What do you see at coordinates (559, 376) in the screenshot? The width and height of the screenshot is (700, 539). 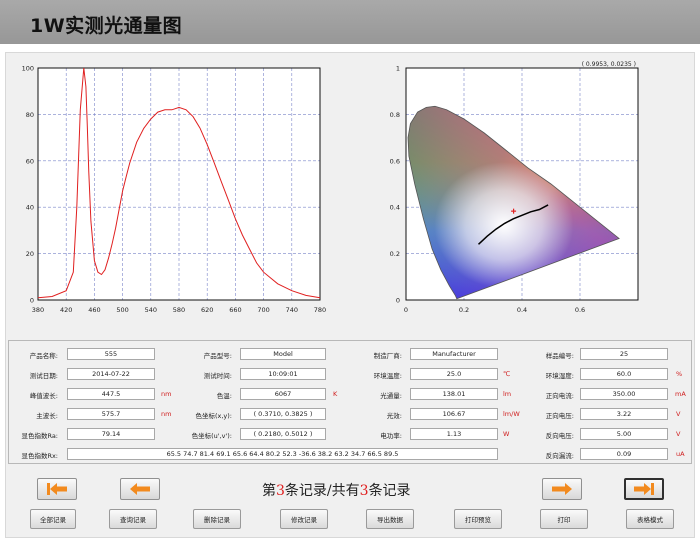 I see `ambient-humidity-label: 环境湿度:` at bounding box center [559, 376].